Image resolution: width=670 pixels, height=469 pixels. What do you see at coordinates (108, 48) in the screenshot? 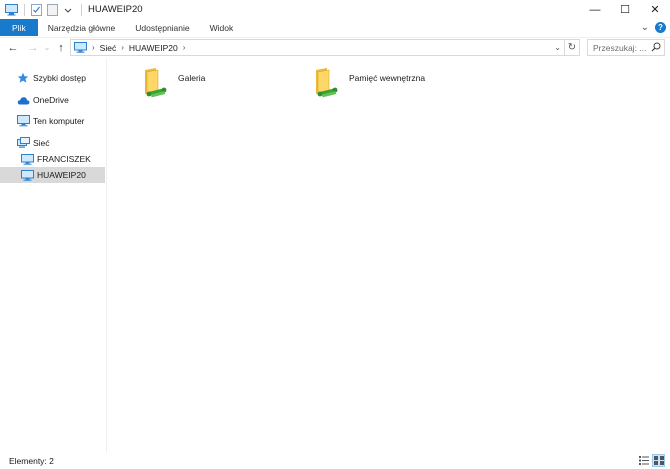
I see `breadcrumb-network: Sieć` at bounding box center [108, 48].